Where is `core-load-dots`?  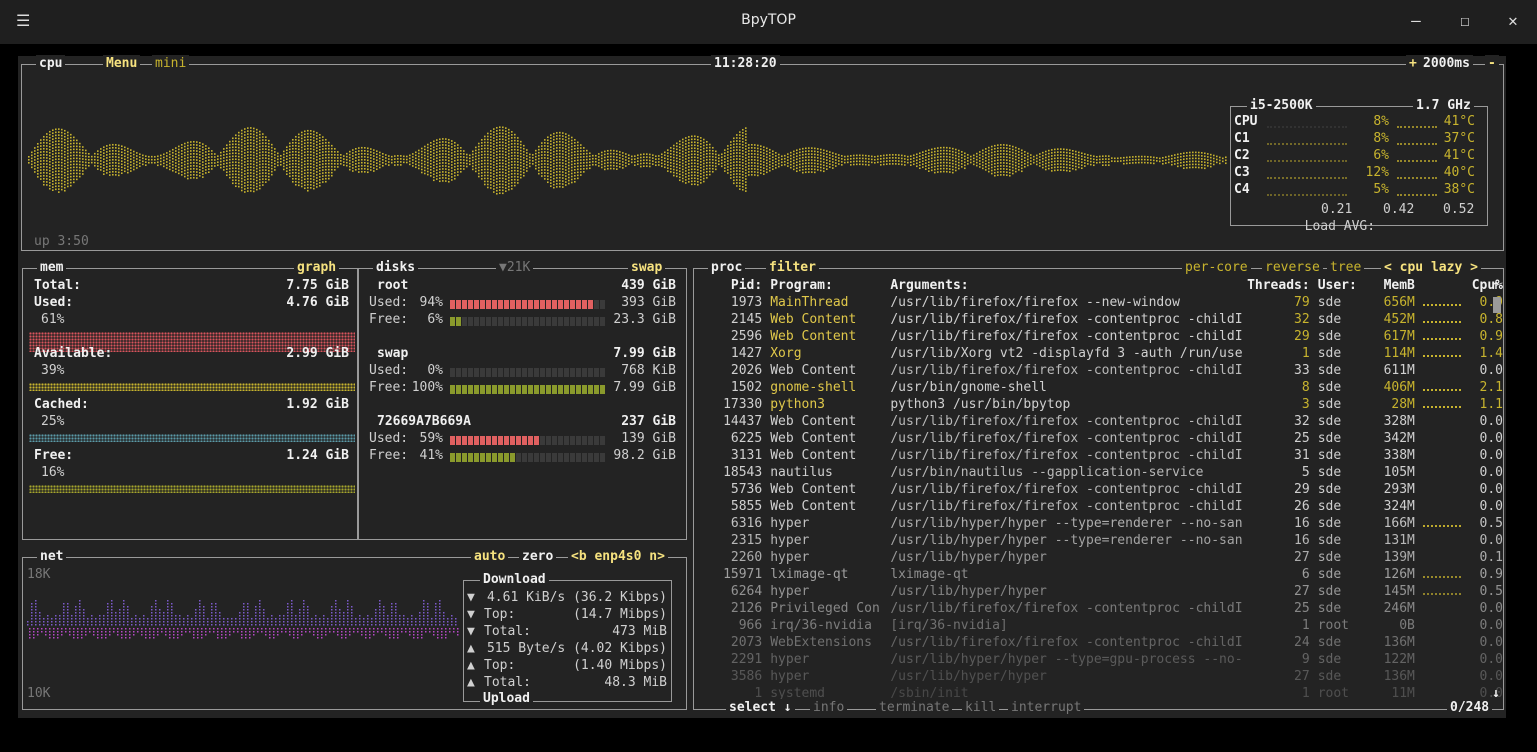 core-load-dots is located at coordinates (1307, 159).